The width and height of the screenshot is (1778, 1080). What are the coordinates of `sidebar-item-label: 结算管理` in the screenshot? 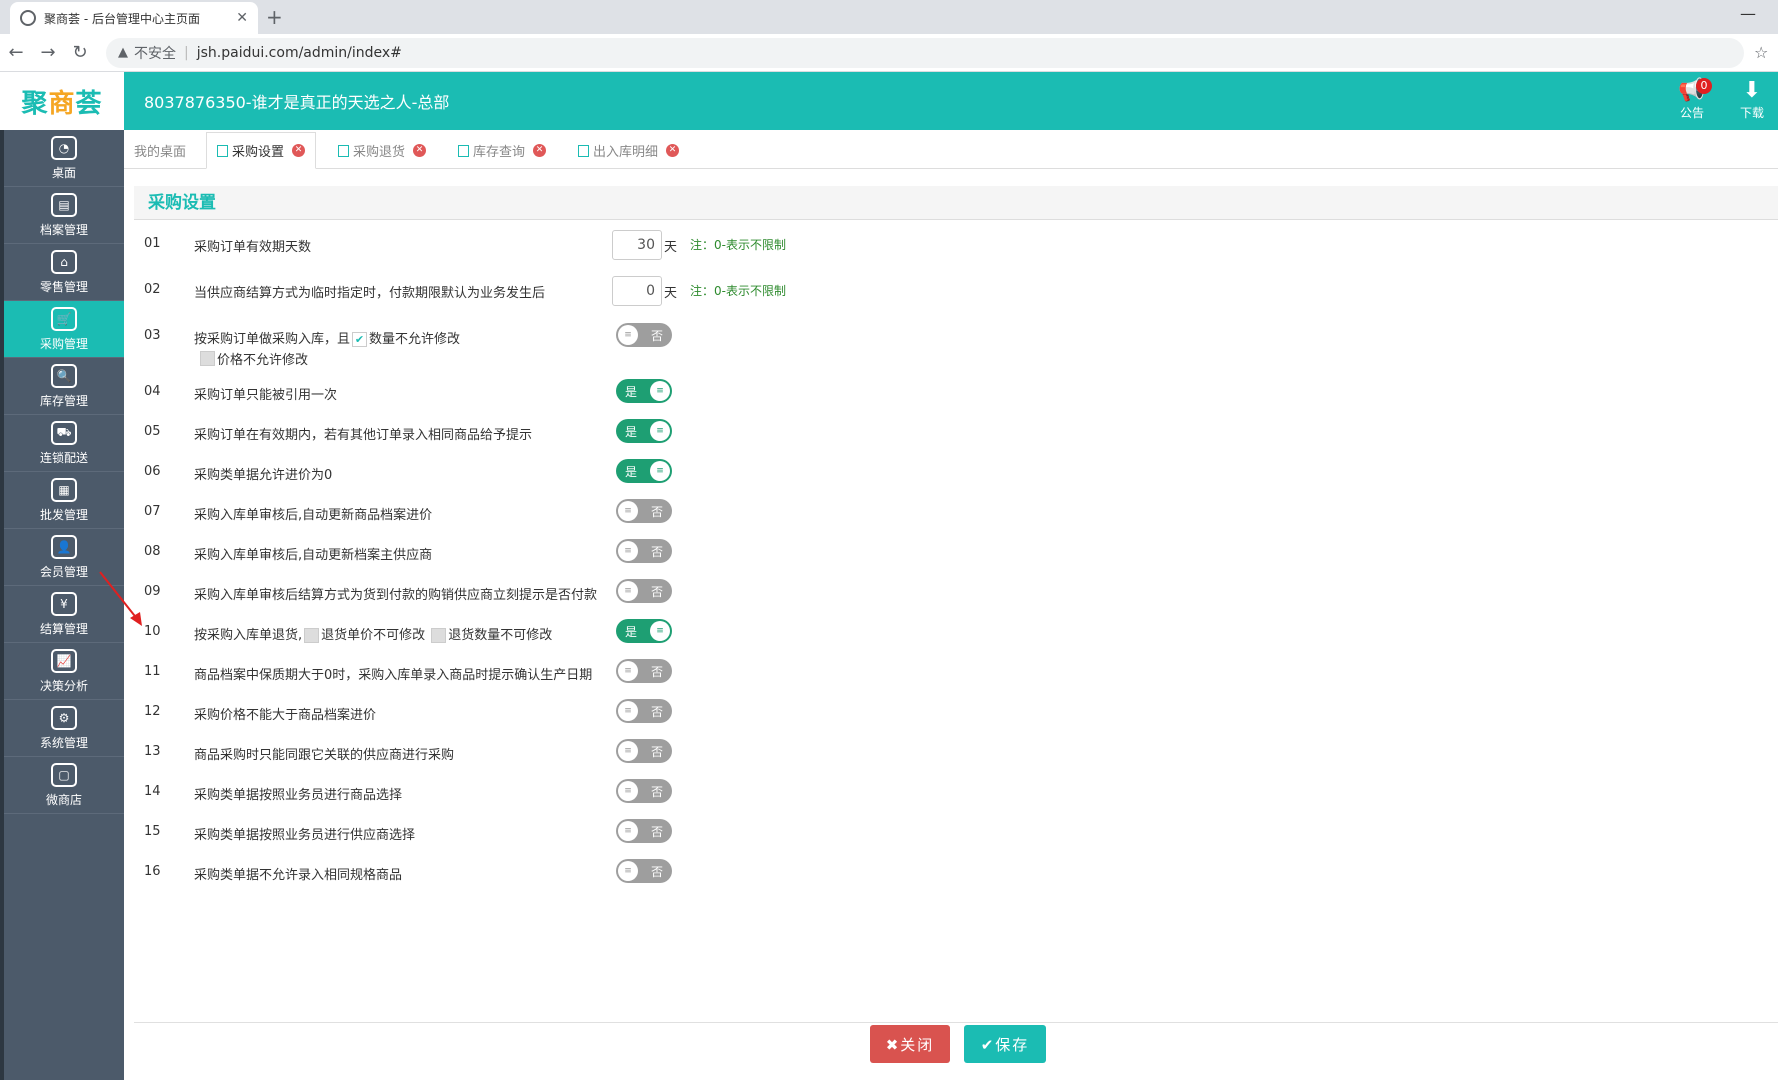 It's located at (63, 628).